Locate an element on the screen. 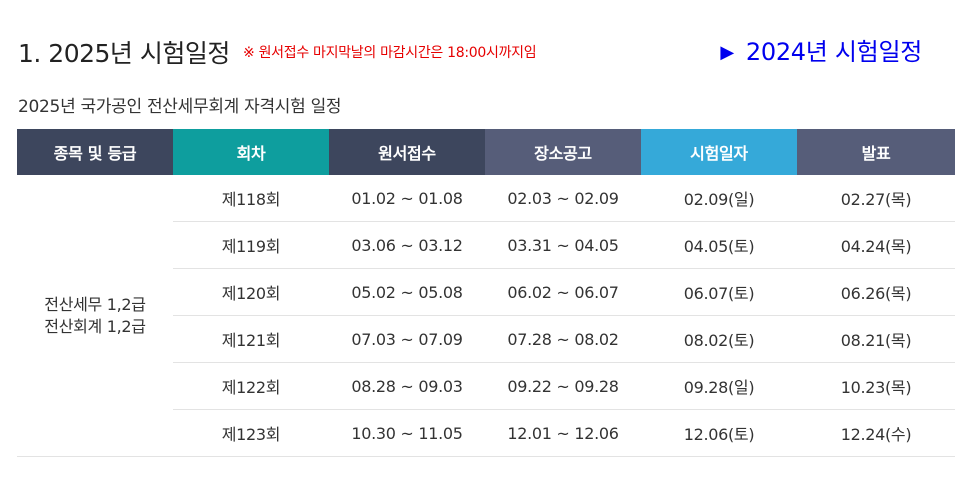 The image size is (976, 482). result-cell: 06.26(목) is located at coordinates (876, 292).